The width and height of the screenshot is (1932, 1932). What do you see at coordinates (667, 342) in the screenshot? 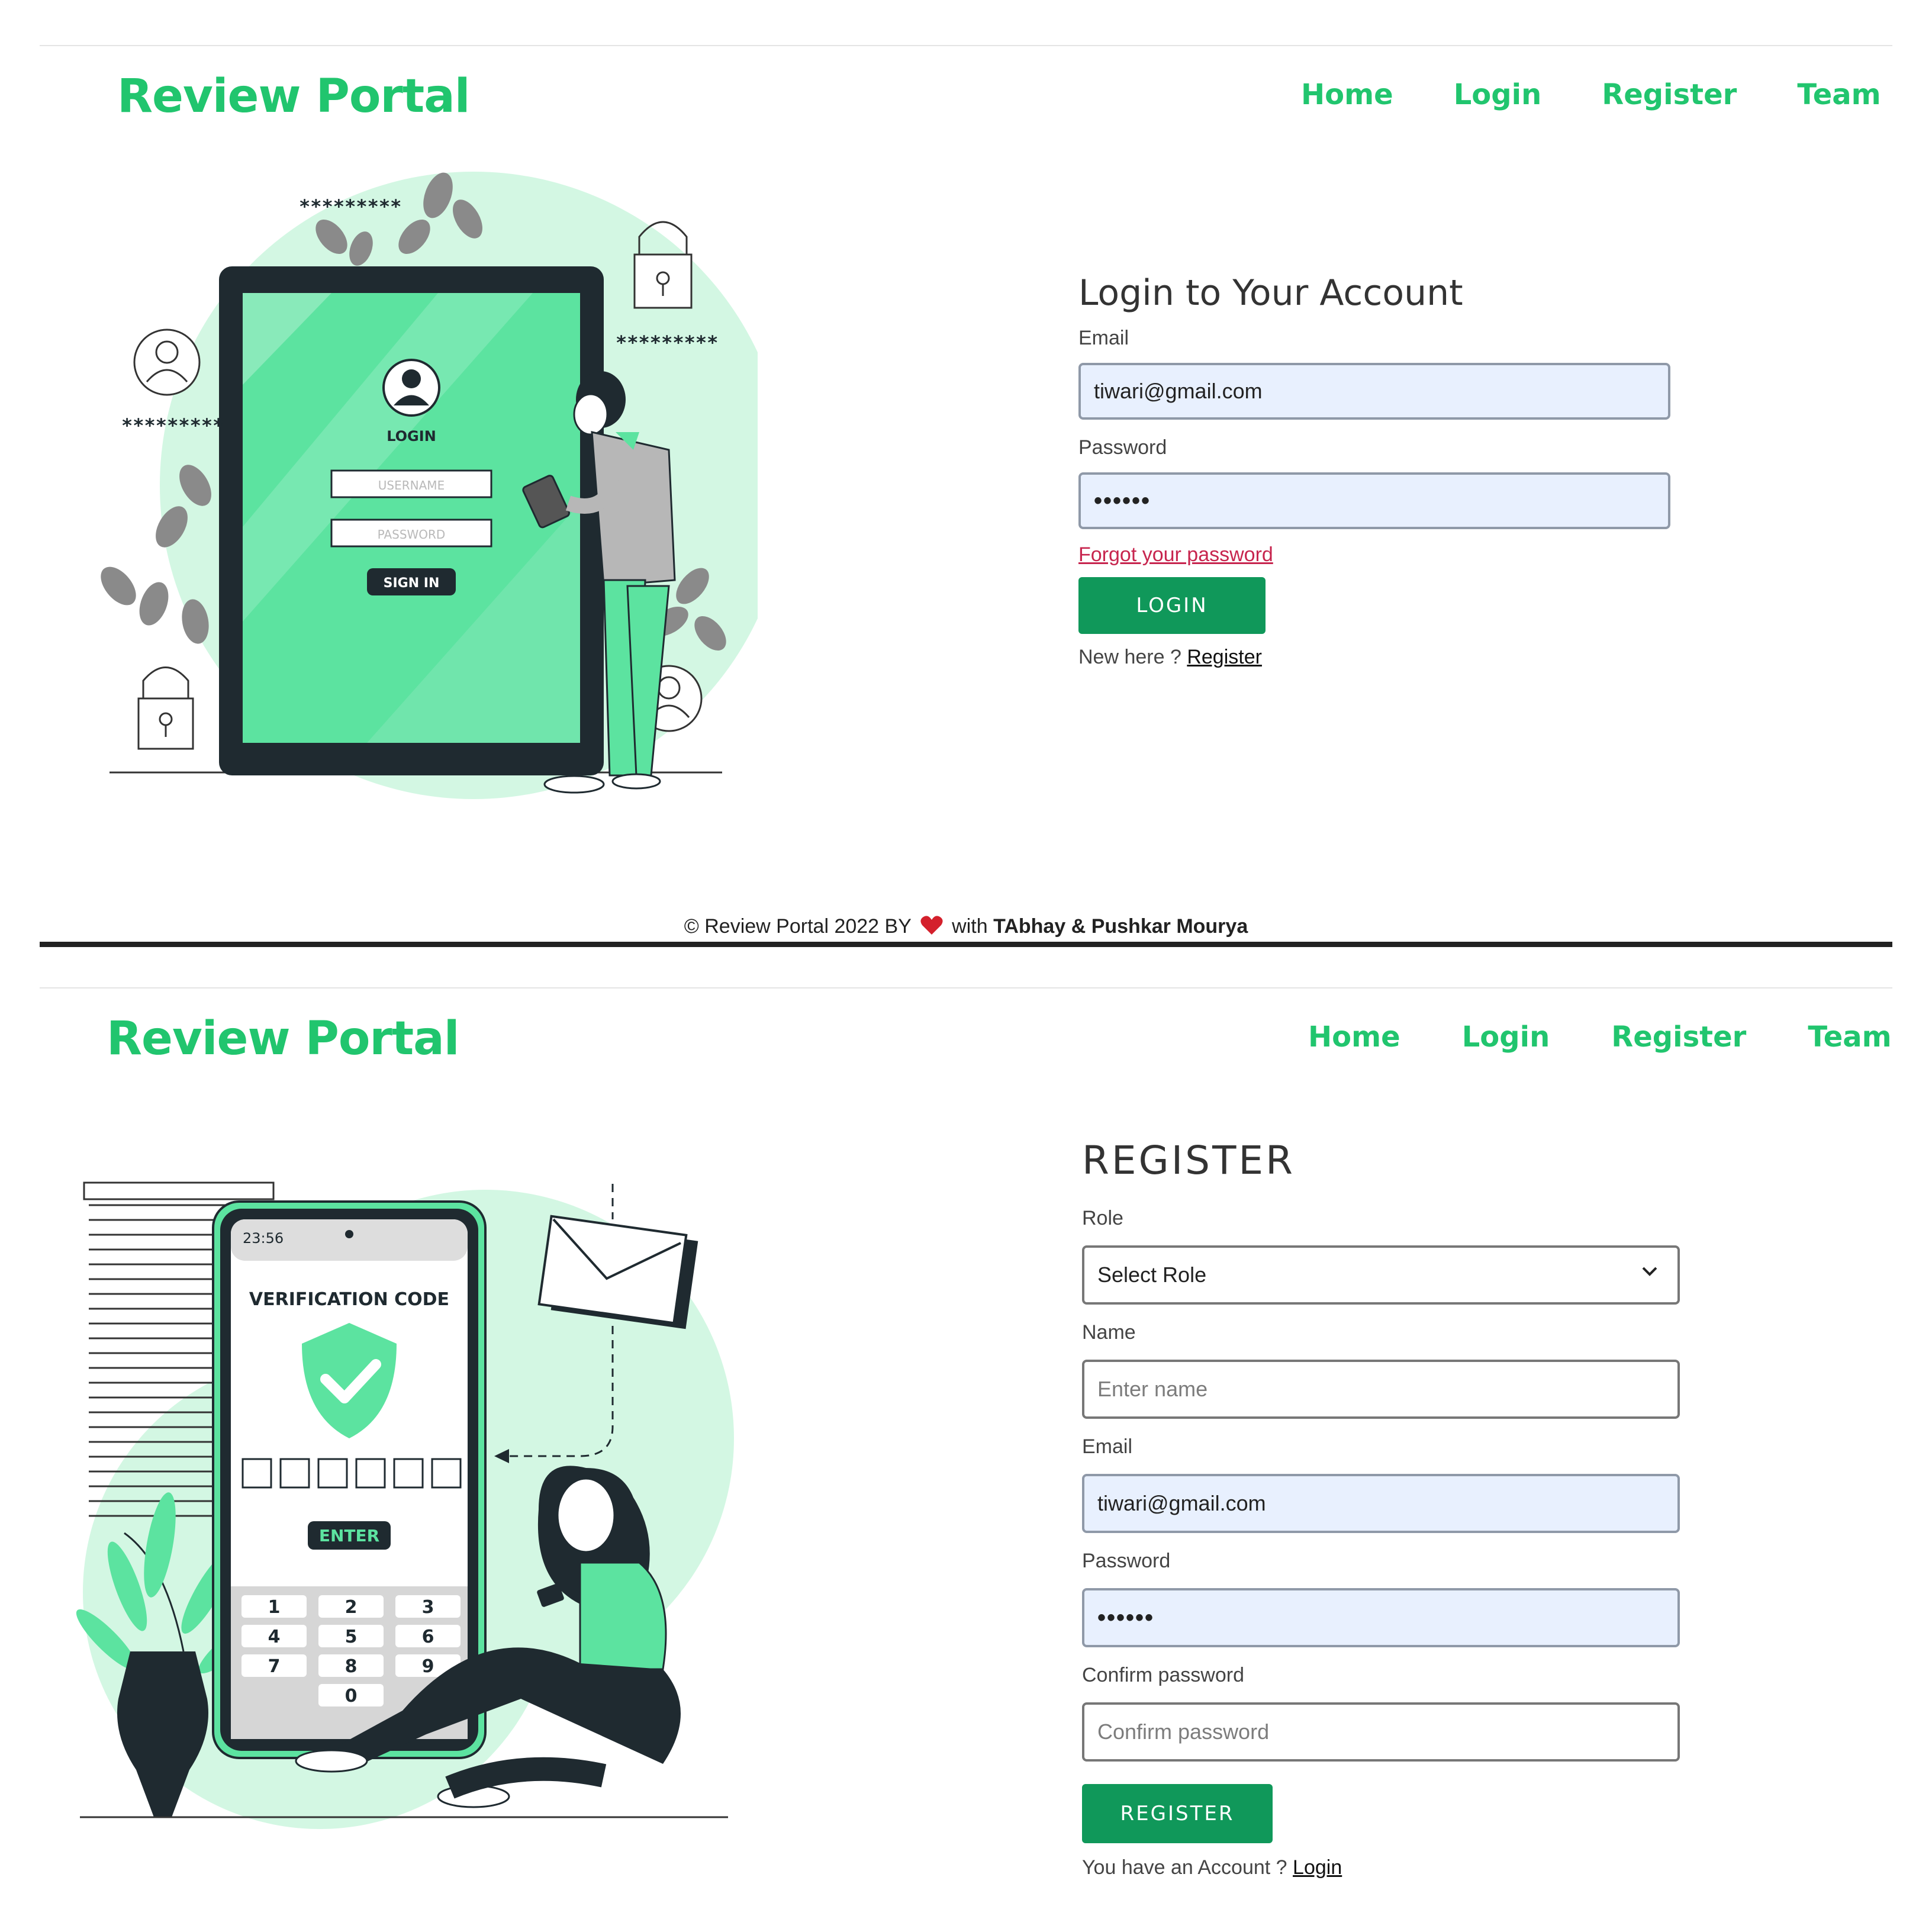
I see `asterisks-right: *********` at bounding box center [667, 342].